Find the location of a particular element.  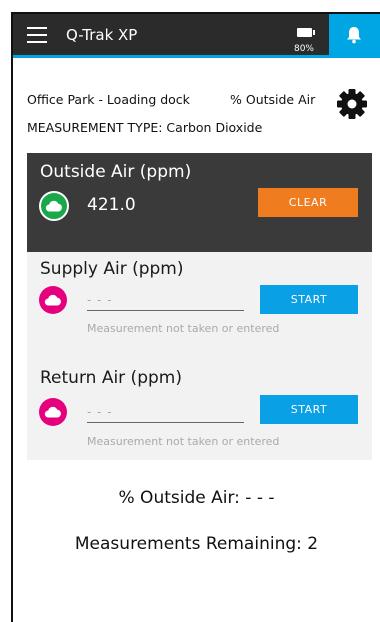

location-label: Office Park - Loading dock is located at coordinates (108, 99).